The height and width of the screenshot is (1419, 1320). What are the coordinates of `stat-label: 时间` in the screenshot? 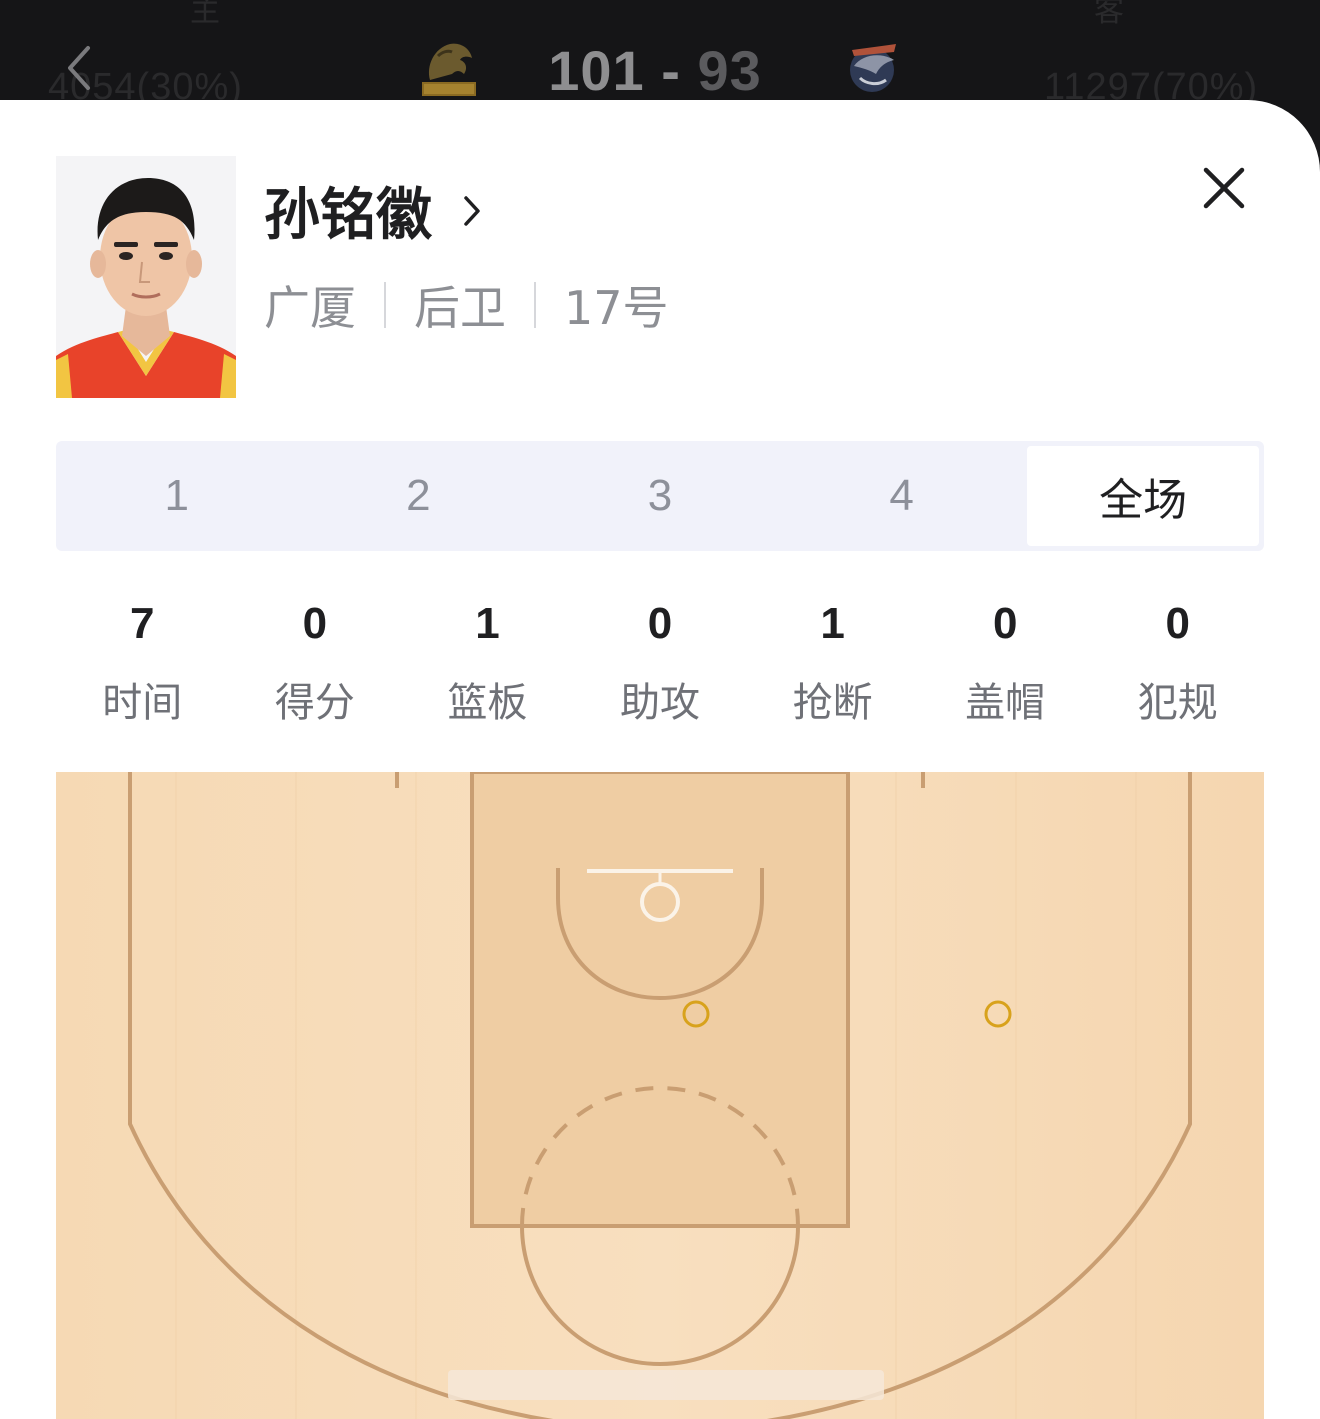 It's located at (142, 703).